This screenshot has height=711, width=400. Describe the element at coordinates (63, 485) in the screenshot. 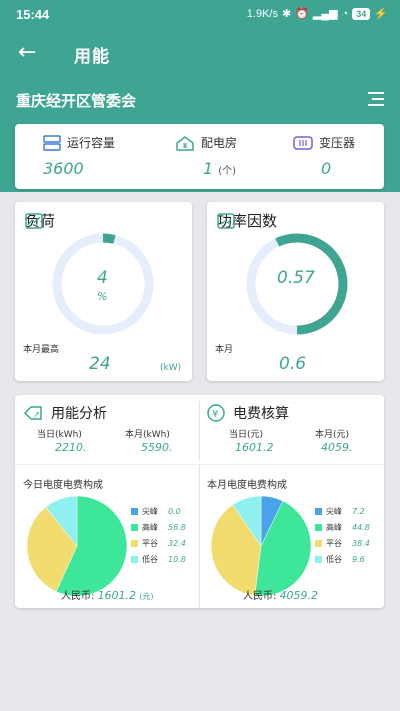

I see `today-pie-title: 今日电度电费构成` at that location.